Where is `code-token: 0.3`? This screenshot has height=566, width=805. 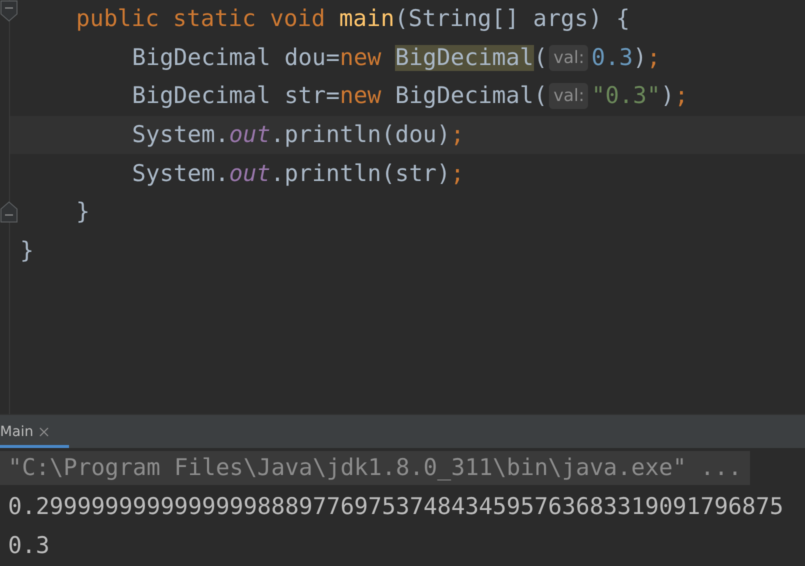
code-token: 0.3 is located at coordinates (612, 57).